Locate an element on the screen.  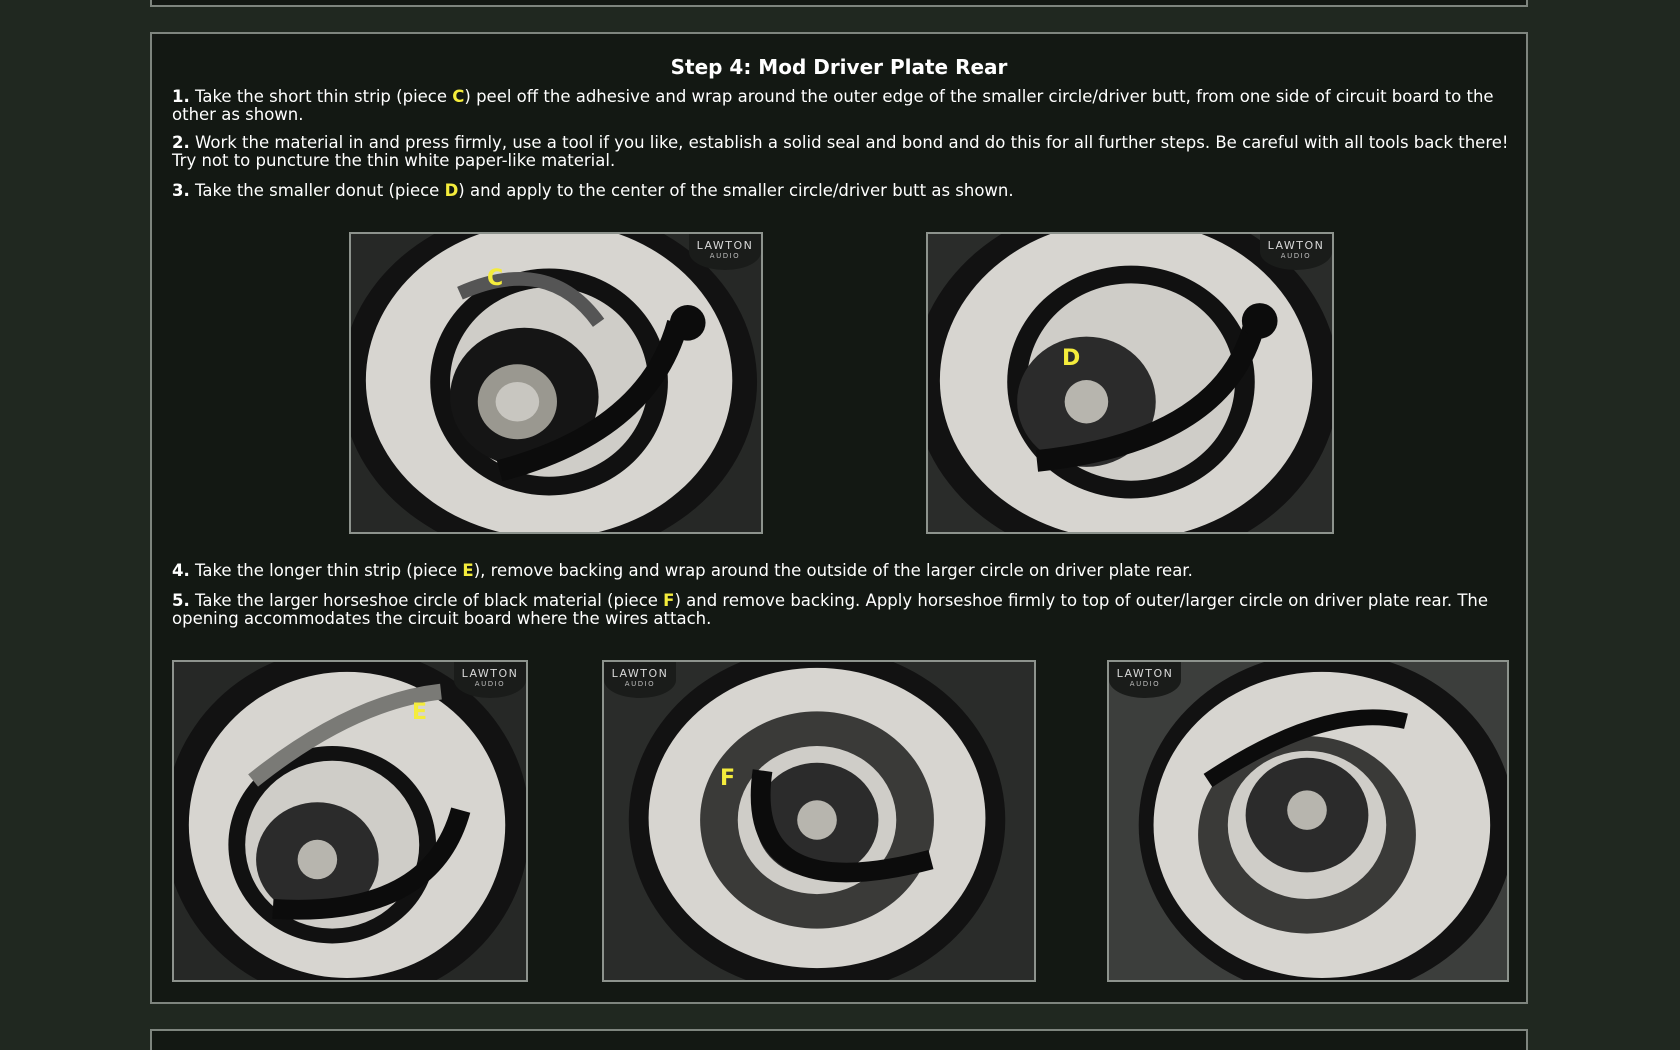
instruction-text: Take the longer thin strip (piece is located at coordinates (326, 570).